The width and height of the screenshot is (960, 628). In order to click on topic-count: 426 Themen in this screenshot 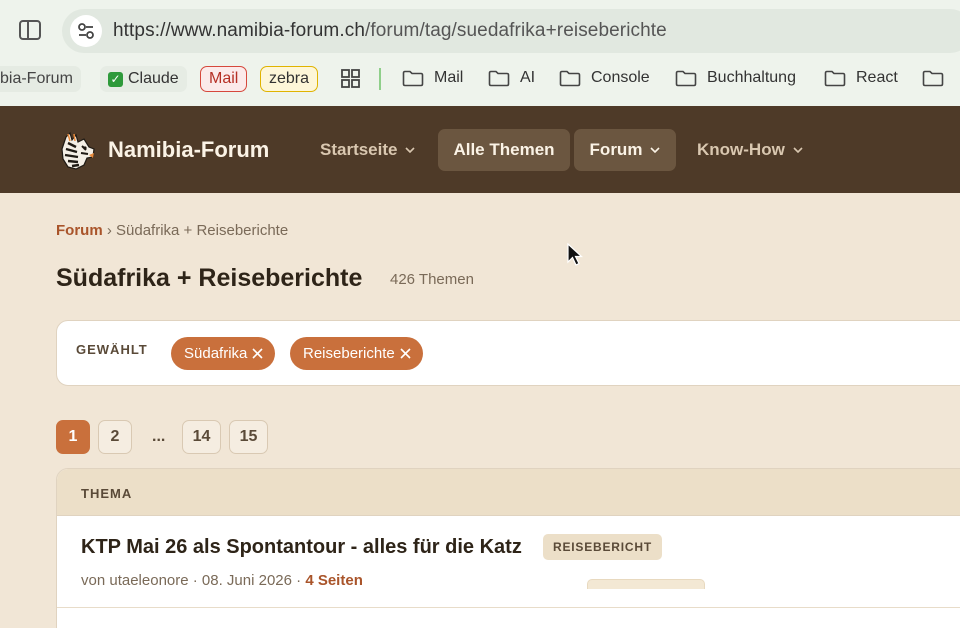, I will do `click(432, 279)`.